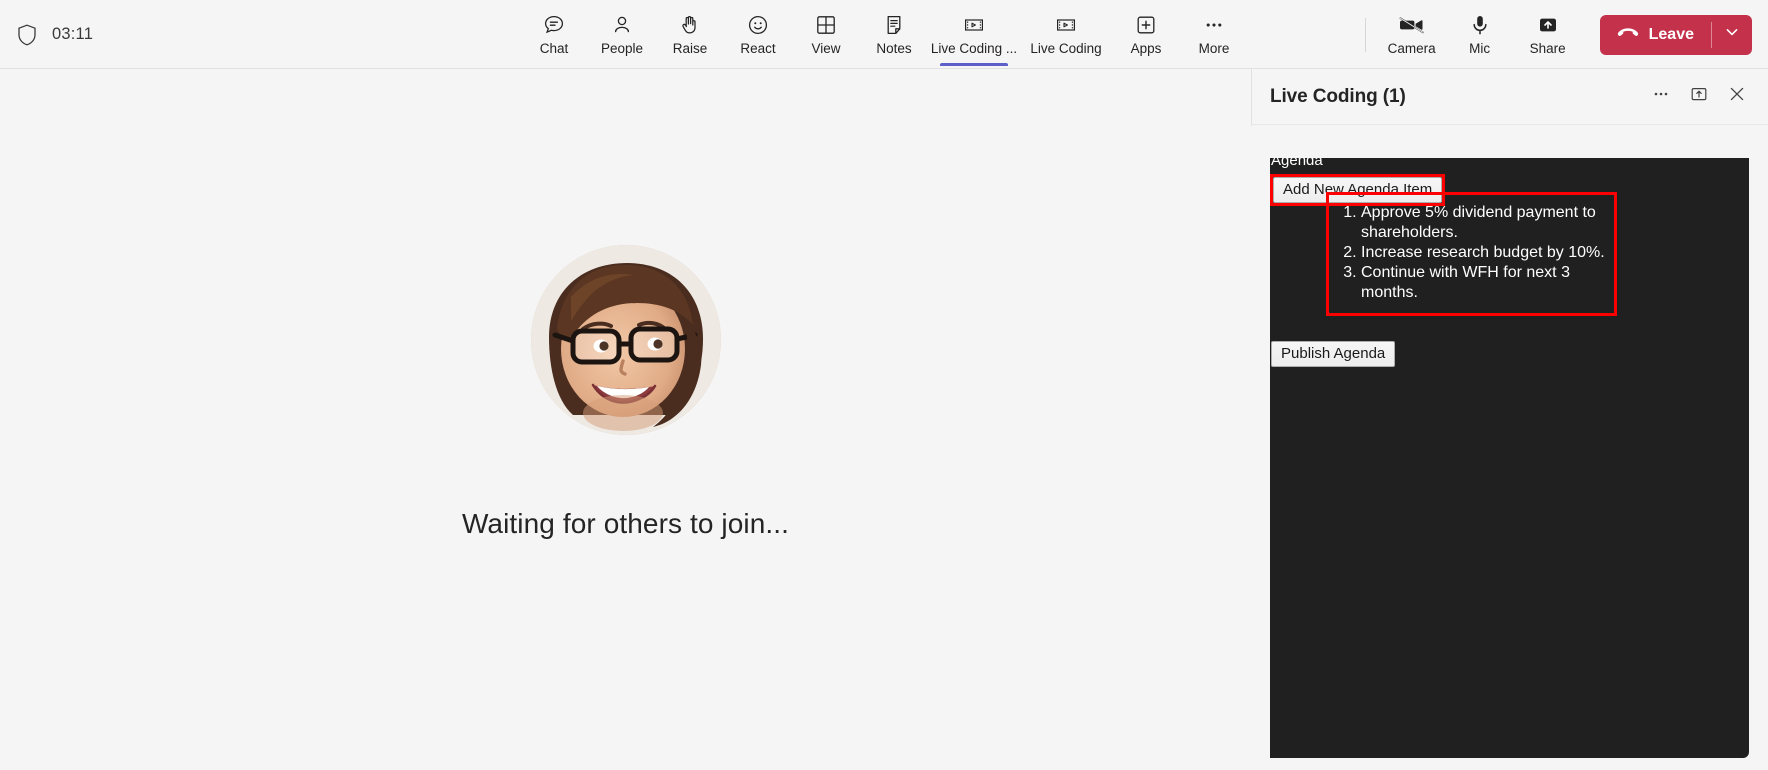  Describe the element at coordinates (1412, 25) in the screenshot. I see `camera-off-icon` at that location.